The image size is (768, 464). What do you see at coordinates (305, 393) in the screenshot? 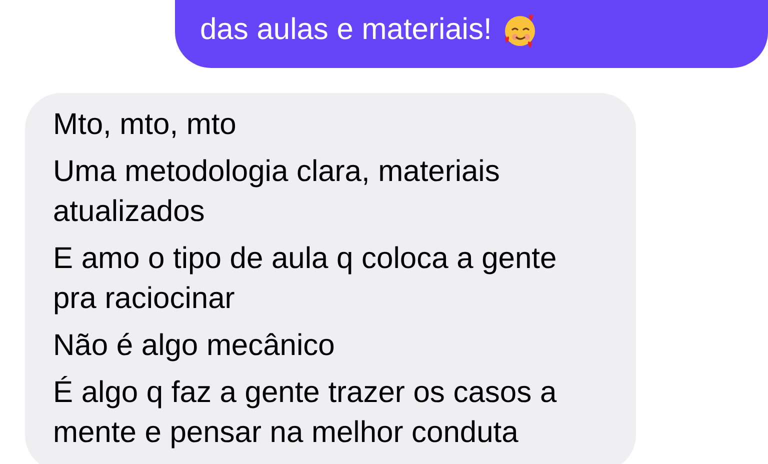
I see `message-text: É algo q faz a gente trazer os casos a` at bounding box center [305, 393].